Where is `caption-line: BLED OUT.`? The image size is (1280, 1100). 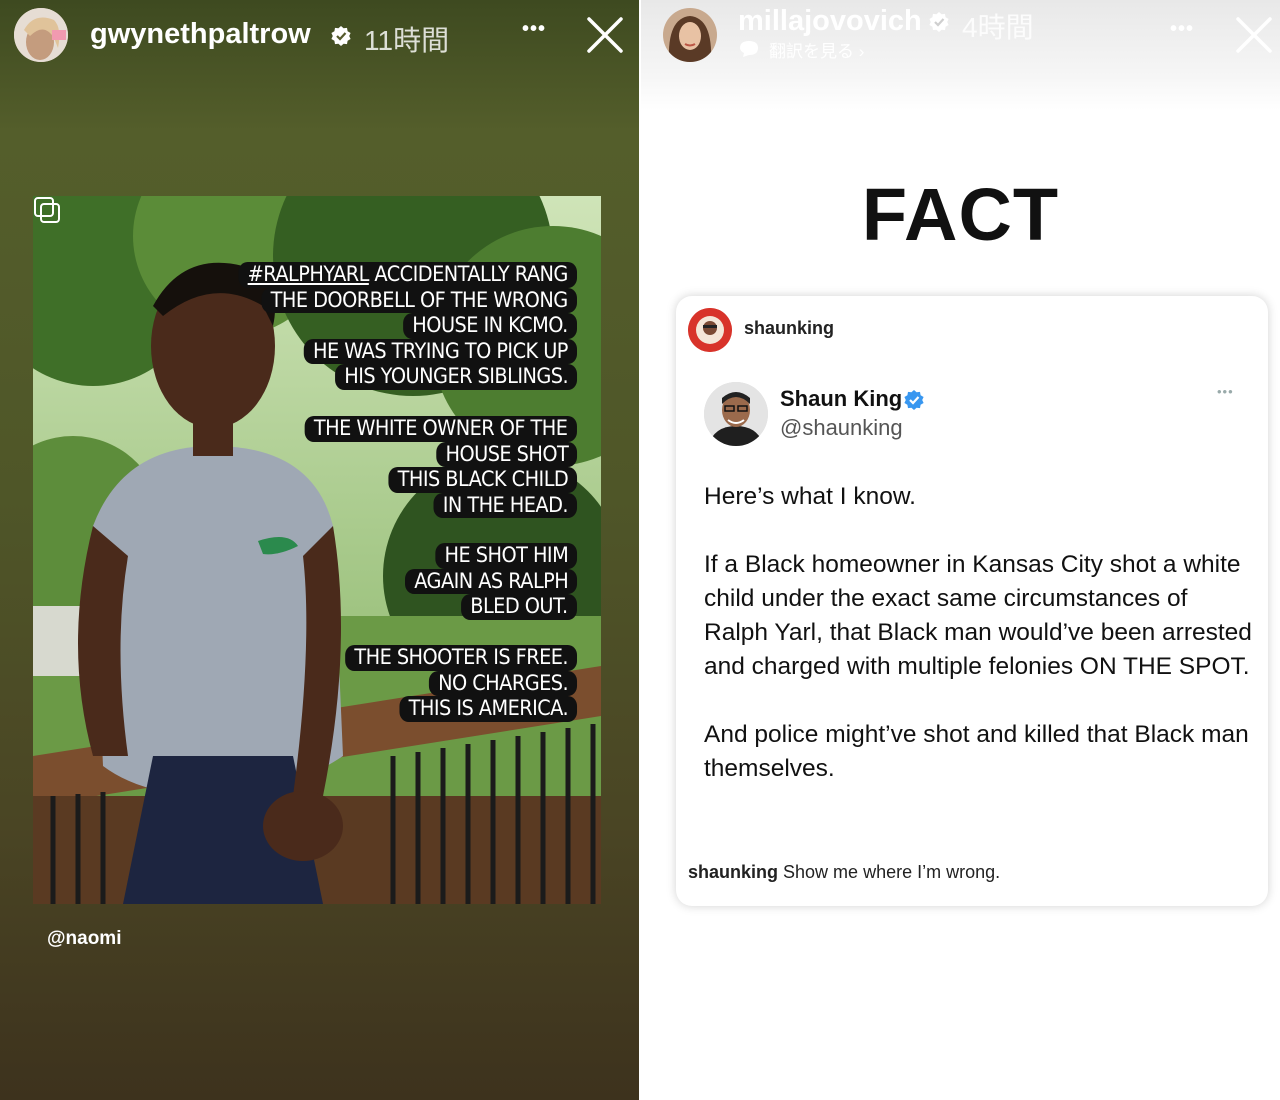
caption-line: BLED OUT. is located at coordinates (519, 607).